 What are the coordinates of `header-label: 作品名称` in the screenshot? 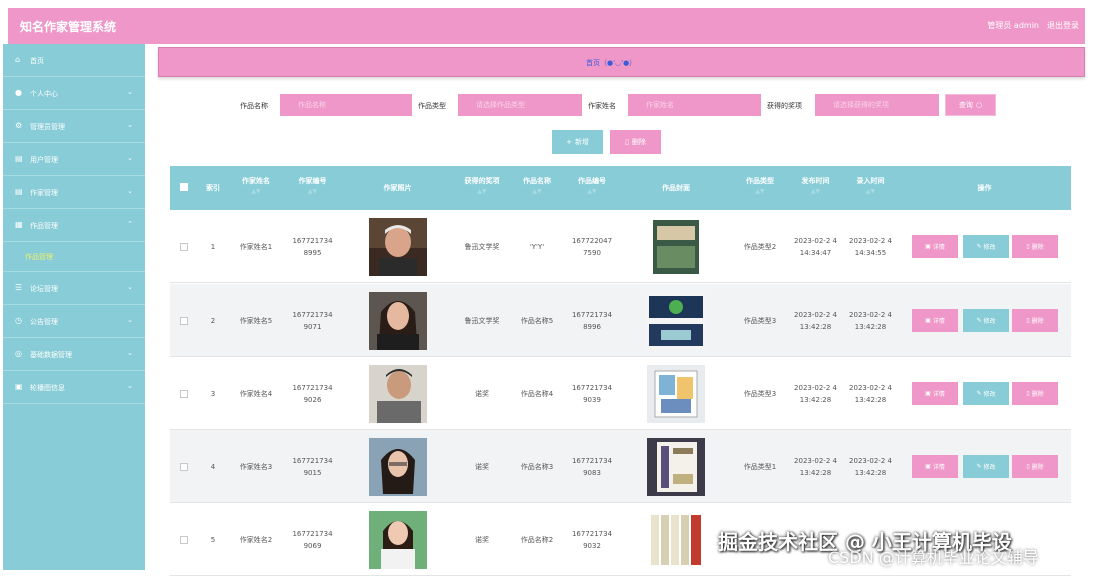 It's located at (537, 181).